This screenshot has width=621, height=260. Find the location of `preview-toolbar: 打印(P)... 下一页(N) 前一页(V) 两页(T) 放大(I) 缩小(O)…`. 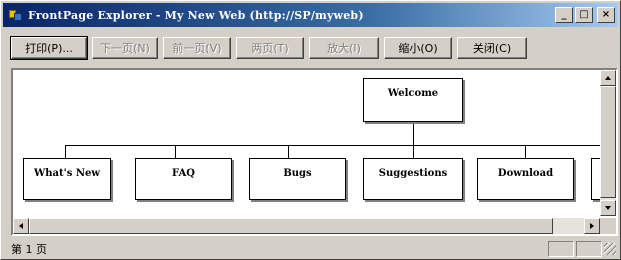

preview-toolbar: 打印(P)... 下一页(N) 前一页(V) 两页(T) 放大(I) 缩小(O)… is located at coordinates (268, 49).